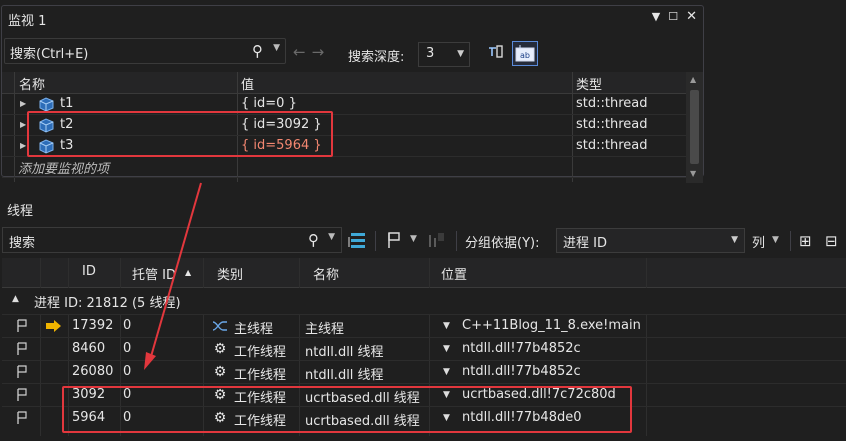  What do you see at coordinates (551, 325) in the screenshot?
I see `thread-location: C++11Blog_11_8.exe!main` at bounding box center [551, 325].